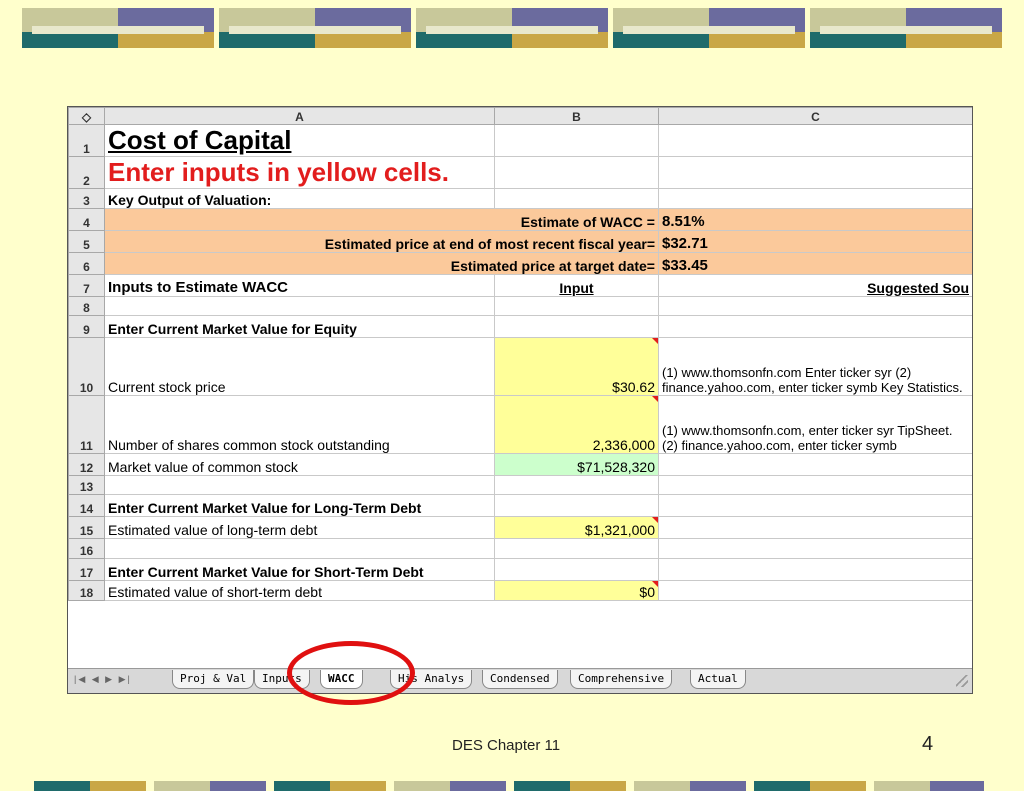 The width and height of the screenshot is (1024, 791). Describe the element at coordinates (815, 263) in the screenshot. I see `cell-c6-target-value: $33.45` at that location.